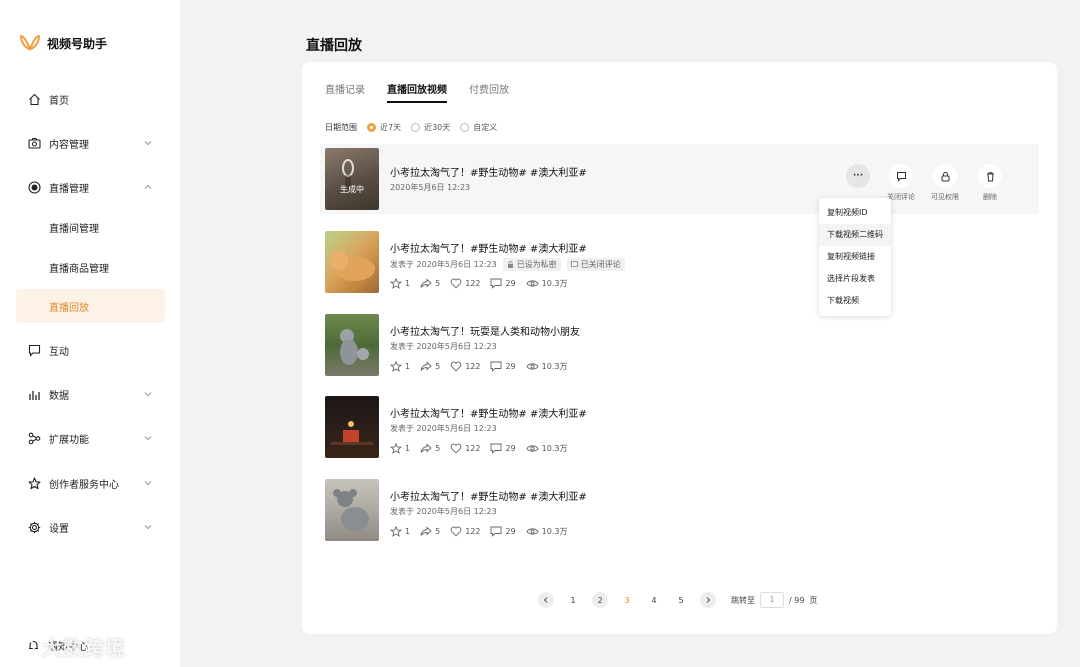  Describe the element at coordinates (489, 92) in the screenshot. I see `tab-paid-replay: 付费回放` at that location.